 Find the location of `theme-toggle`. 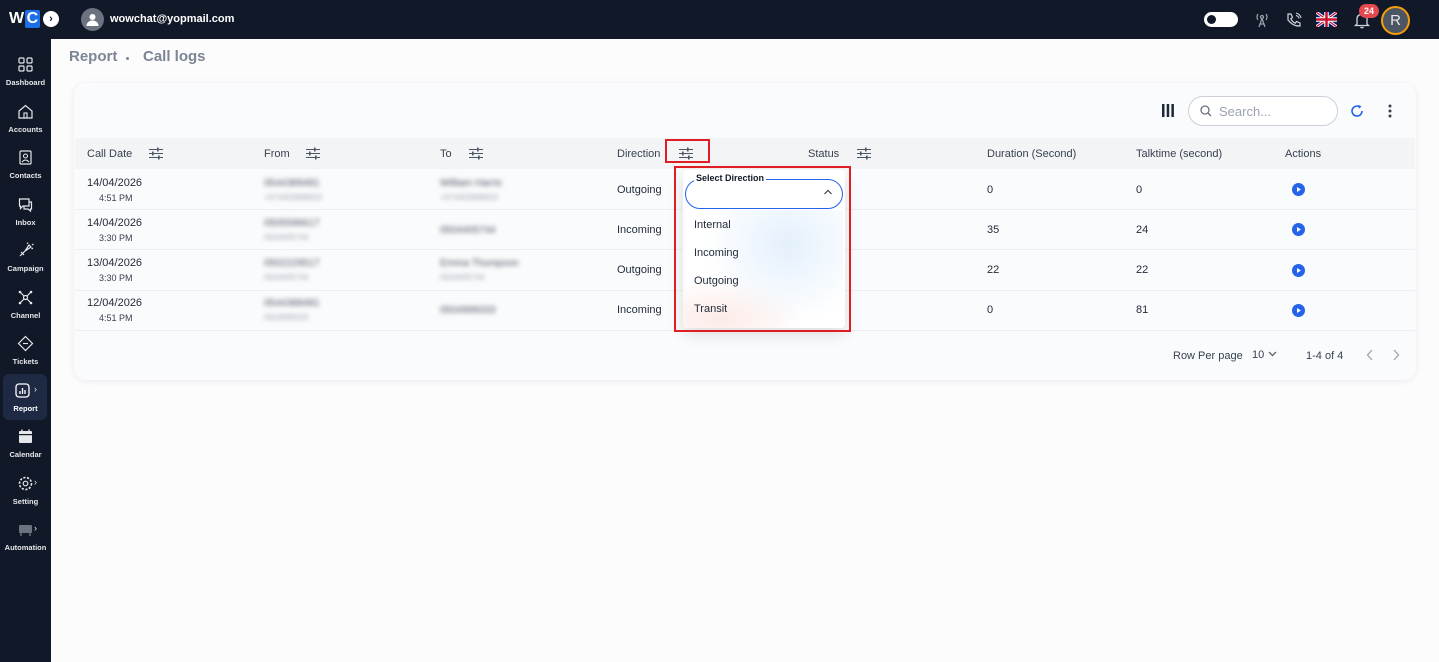

theme-toggle is located at coordinates (1221, 19).